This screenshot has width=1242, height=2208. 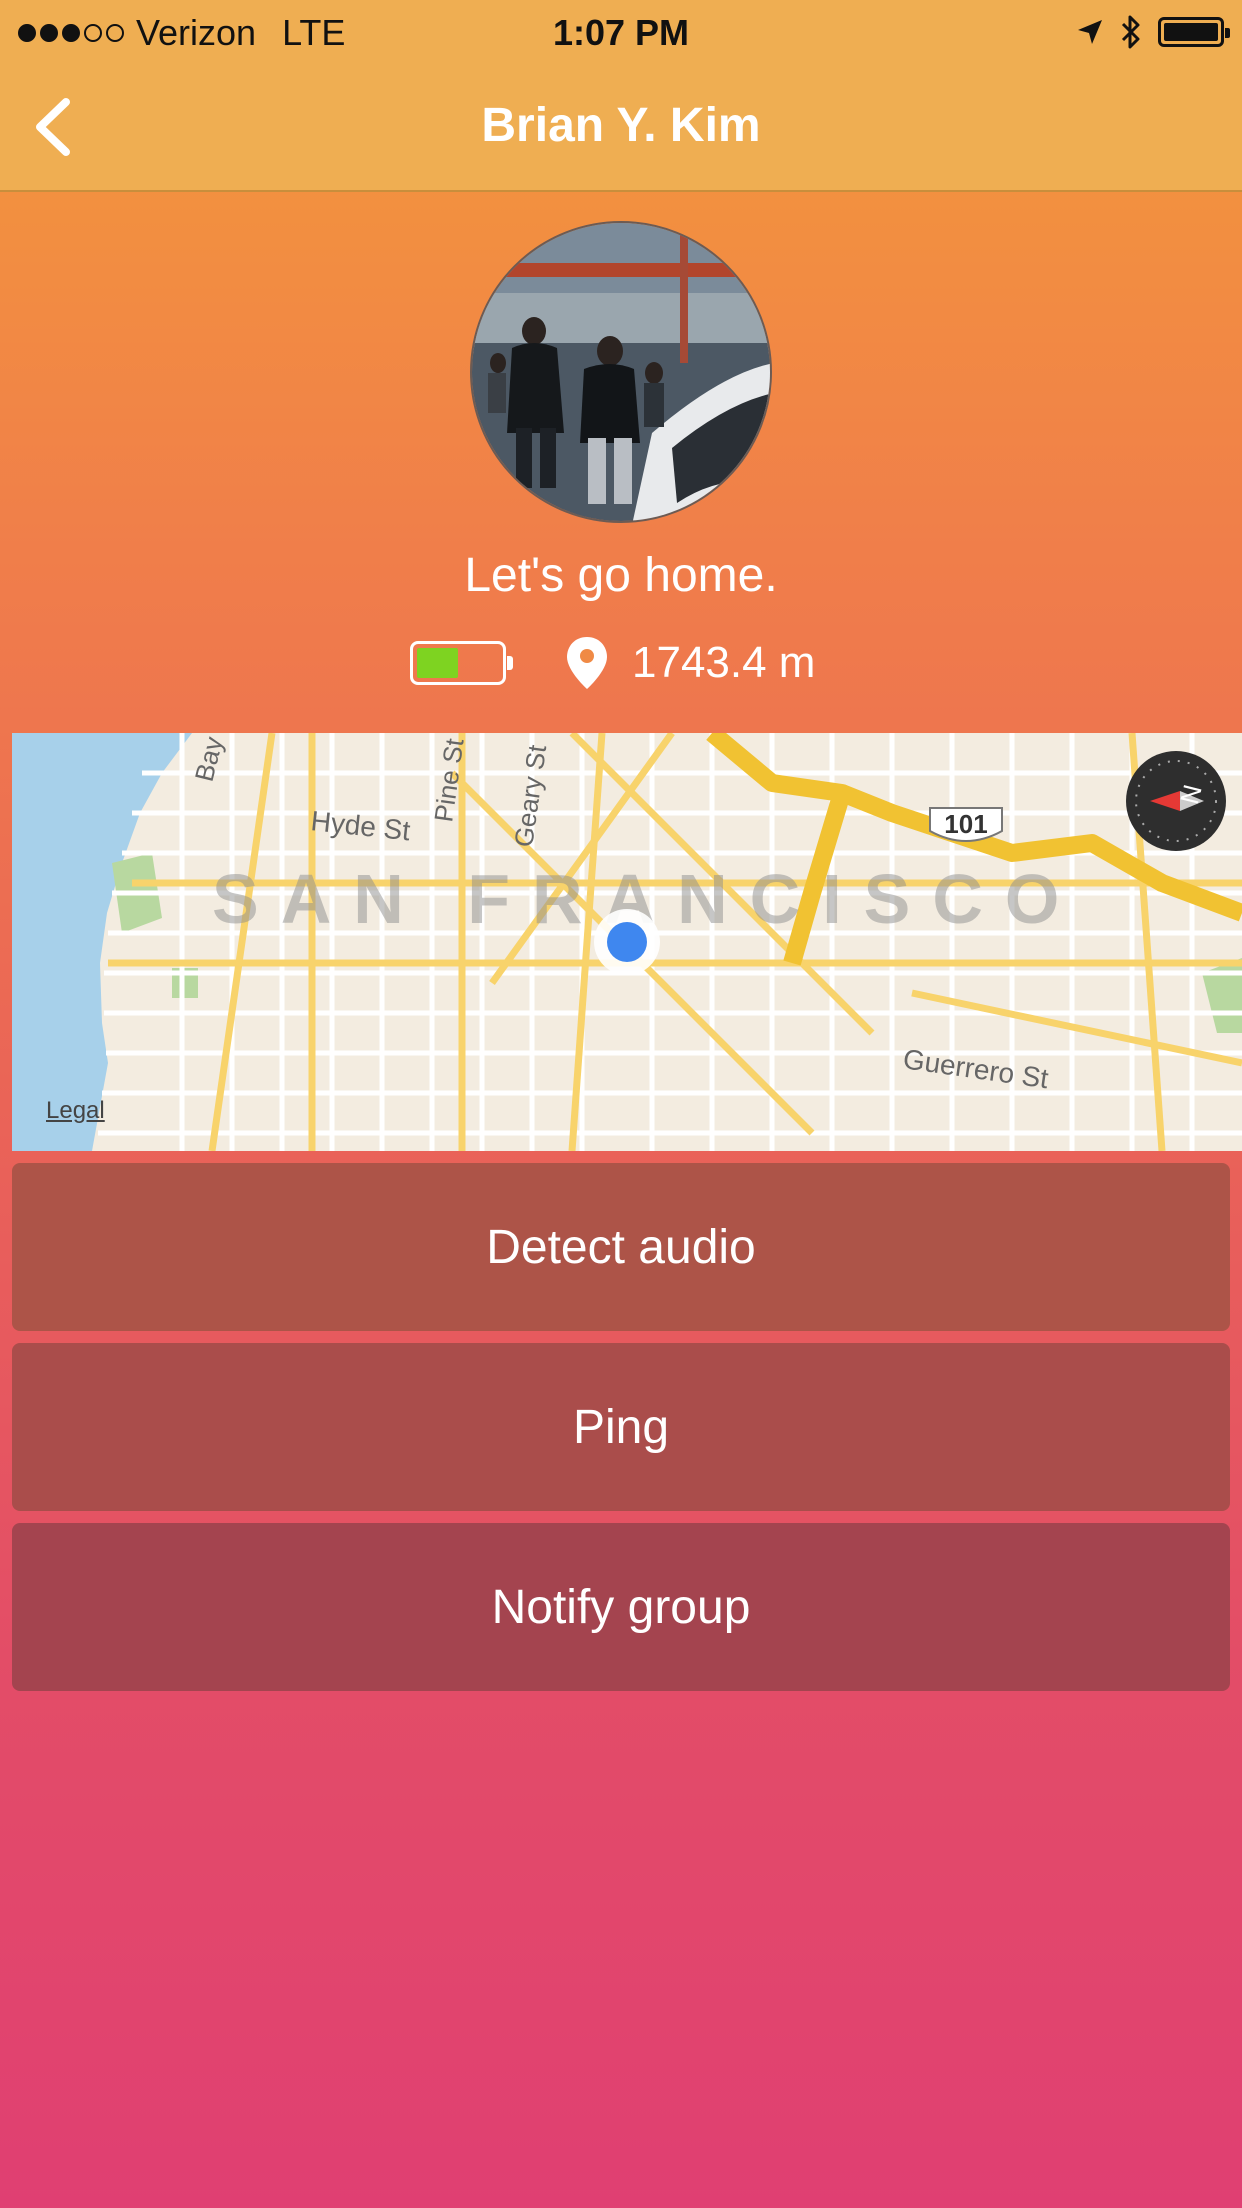 What do you see at coordinates (724, 662) in the screenshot?
I see `distance-value: 1743.4 m` at bounding box center [724, 662].